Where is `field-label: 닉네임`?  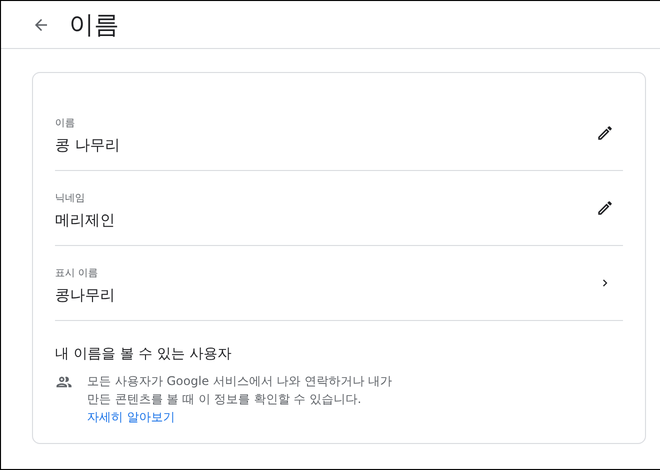 field-label: 닉네임 is located at coordinates (70, 198).